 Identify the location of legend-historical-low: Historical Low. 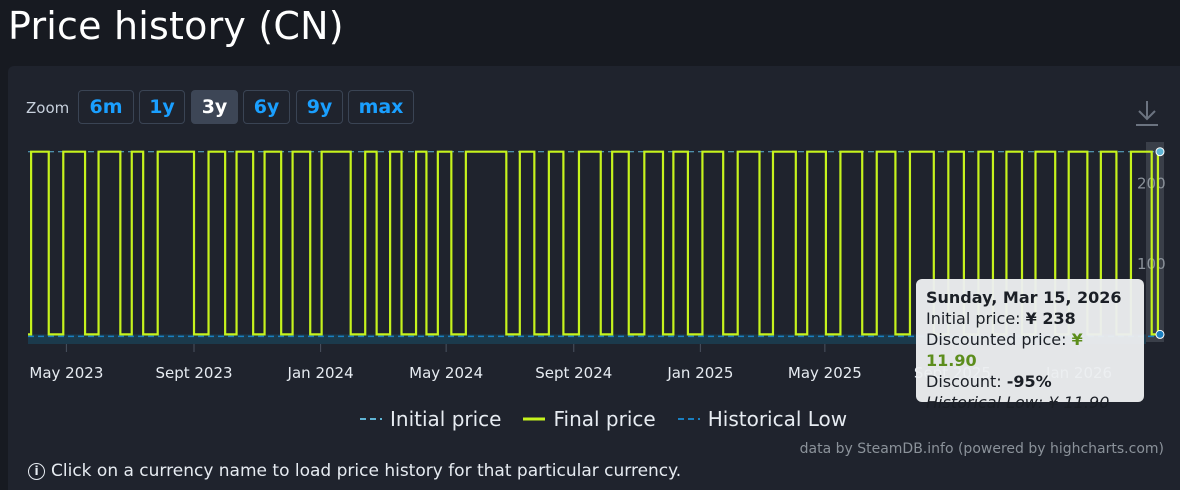
(762, 419).